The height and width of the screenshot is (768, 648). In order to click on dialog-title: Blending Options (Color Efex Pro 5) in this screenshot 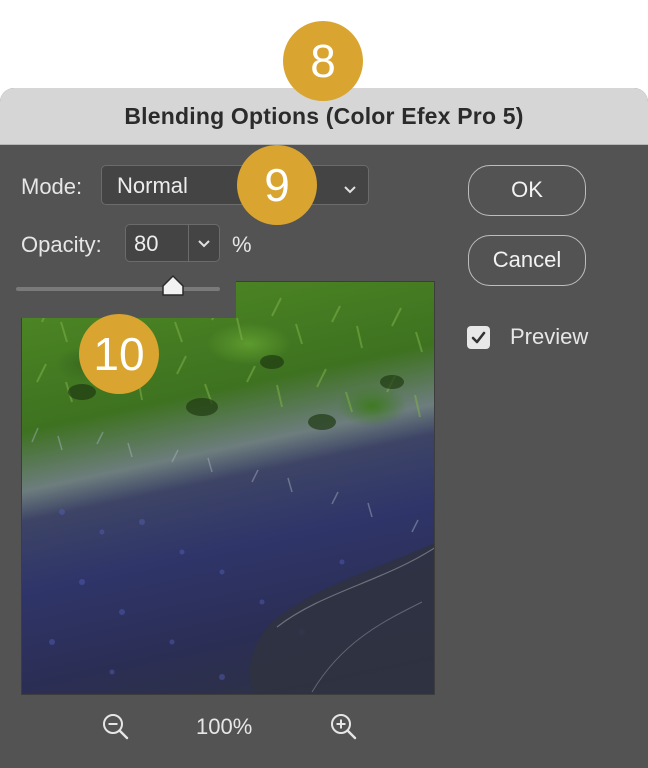, I will do `click(324, 115)`.